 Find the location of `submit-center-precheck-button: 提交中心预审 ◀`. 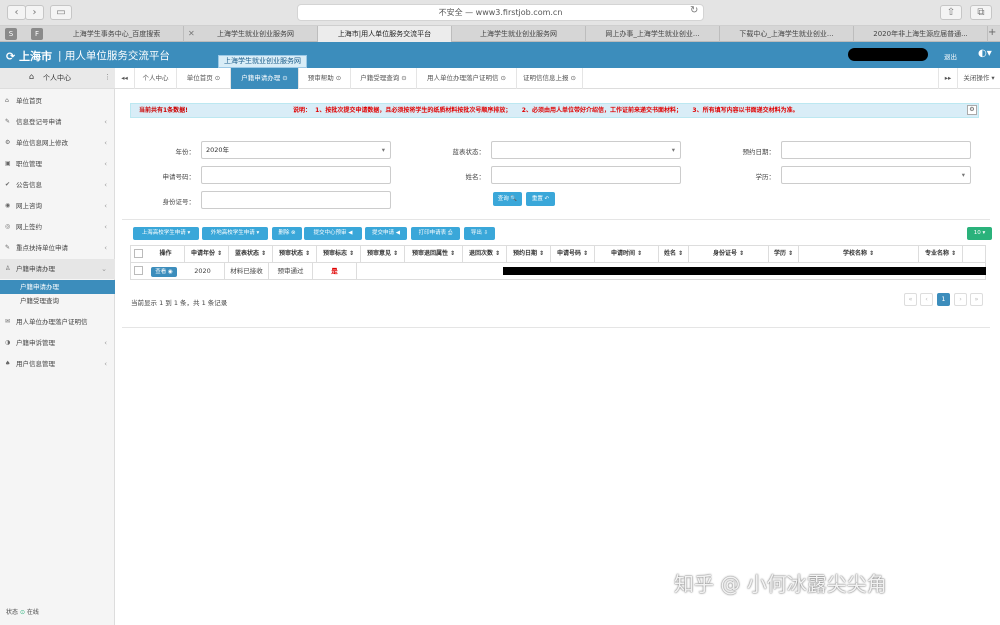

submit-center-precheck-button: 提交中心预审 ◀ is located at coordinates (333, 233).